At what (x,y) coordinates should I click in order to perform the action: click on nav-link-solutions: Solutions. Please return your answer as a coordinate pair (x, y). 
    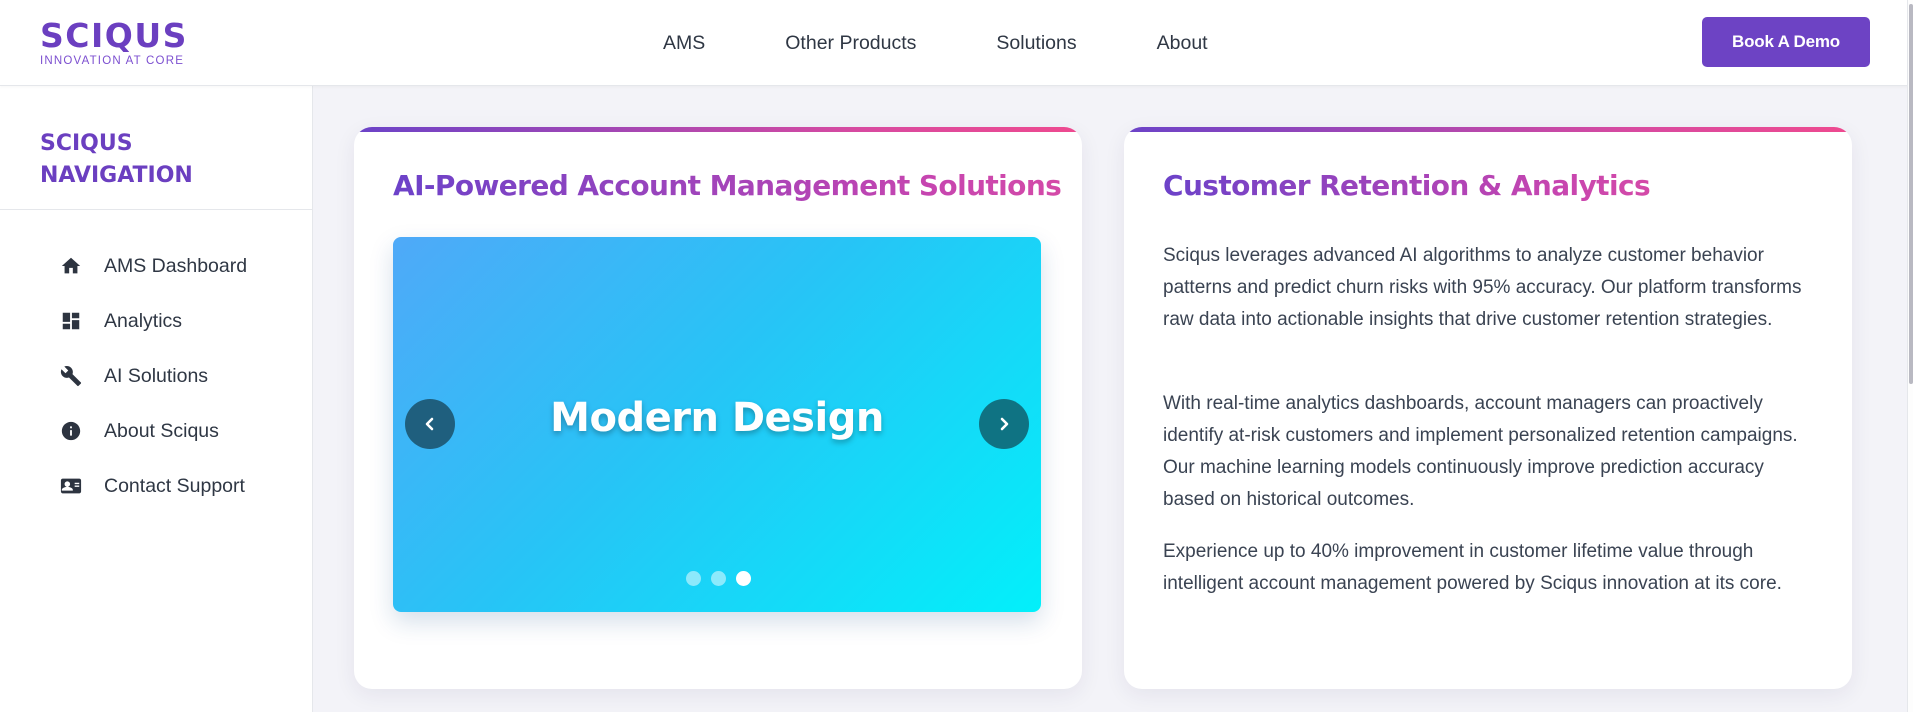
    Looking at the image, I should click on (1036, 43).